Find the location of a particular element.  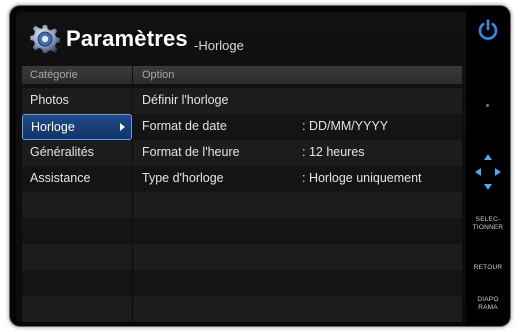

category-item-clock: Horloge is located at coordinates (77, 127).